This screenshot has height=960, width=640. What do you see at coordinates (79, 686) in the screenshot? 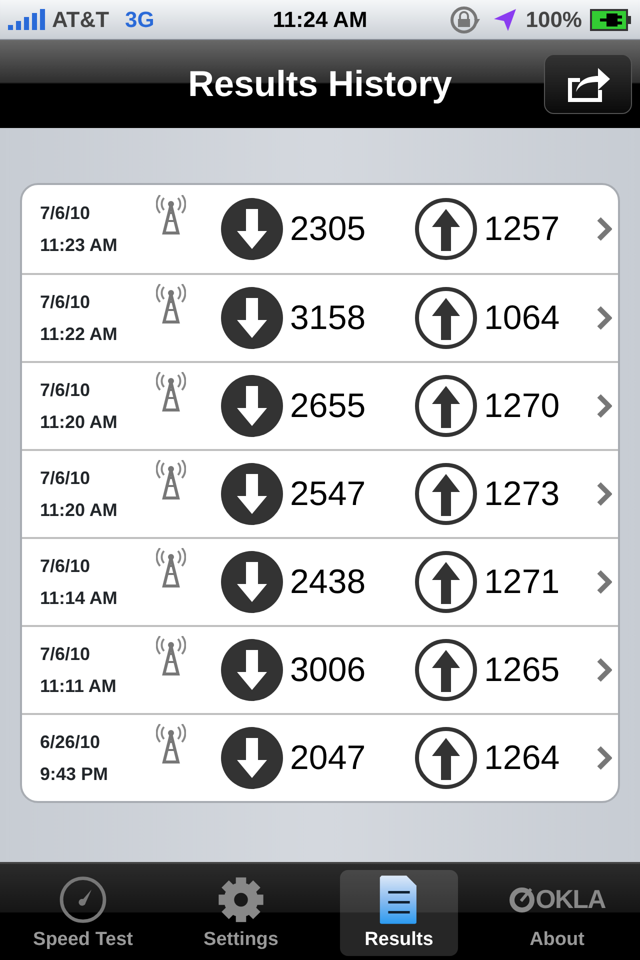
I see `result-time: 11:11 AM` at bounding box center [79, 686].